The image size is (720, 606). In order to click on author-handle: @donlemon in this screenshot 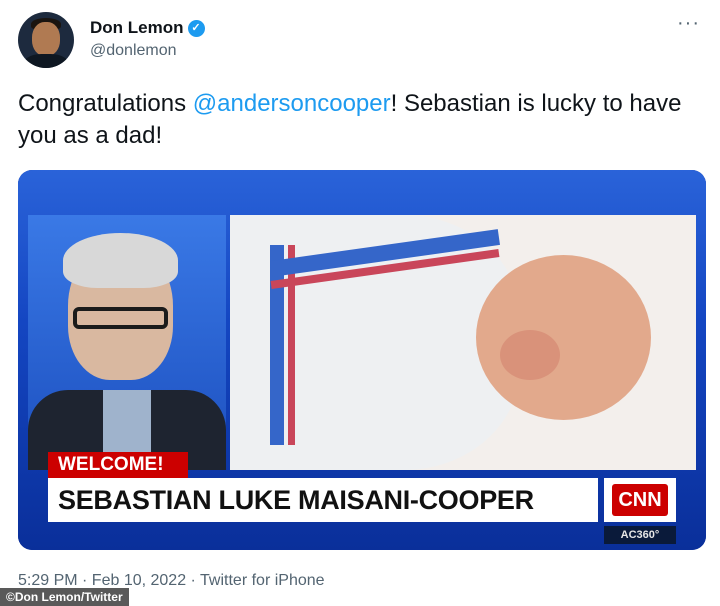, I will do `click(133, 51)`.